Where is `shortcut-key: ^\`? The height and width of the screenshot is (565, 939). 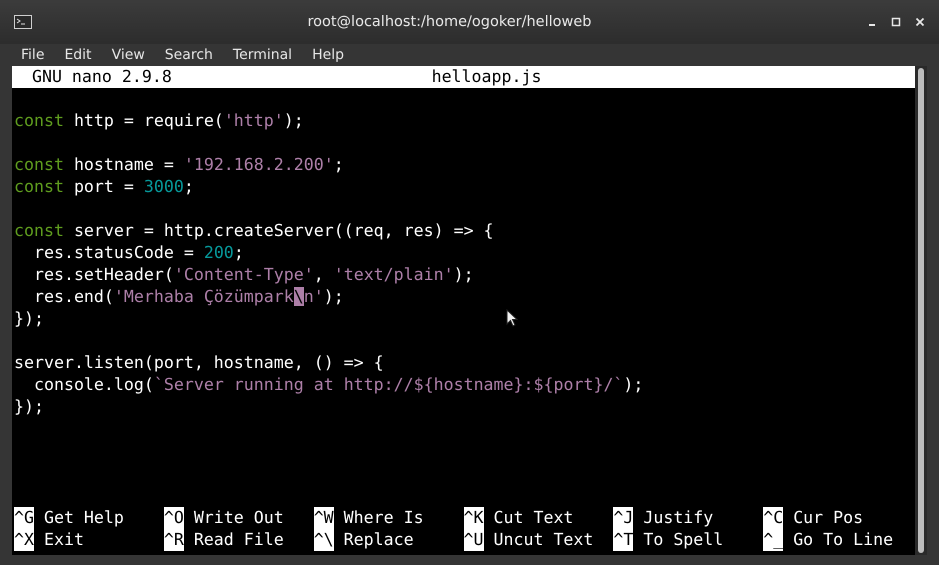 shortcut-key: ^\ is located at coordinates (324, 540).